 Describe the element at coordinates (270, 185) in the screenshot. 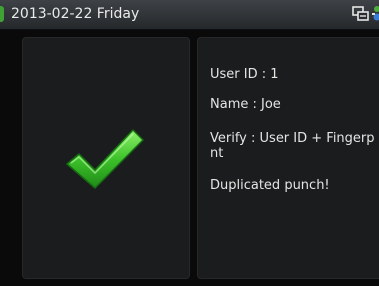

I see `punch-message-text: Duplicated punch!` at that location.